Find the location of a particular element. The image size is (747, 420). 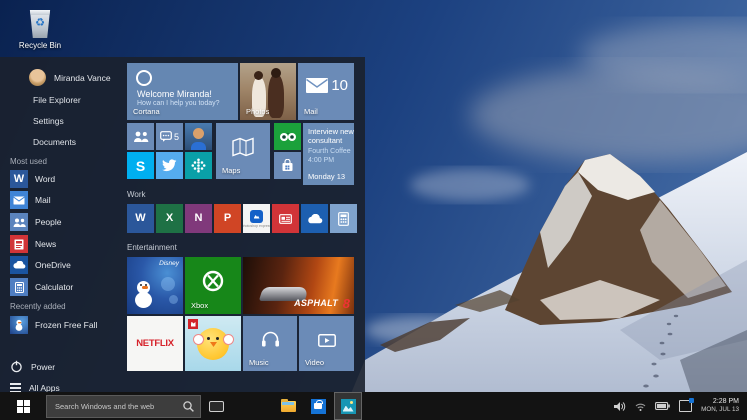

tile-excel: X is located at coordinates (169, 218).